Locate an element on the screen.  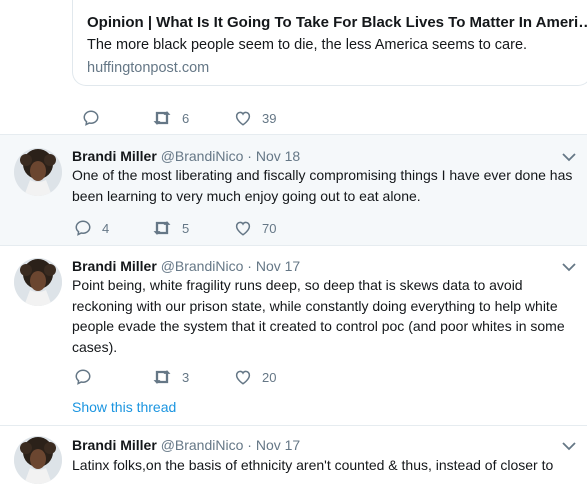
reply-button: 4 is located at coordinates (91, 228).